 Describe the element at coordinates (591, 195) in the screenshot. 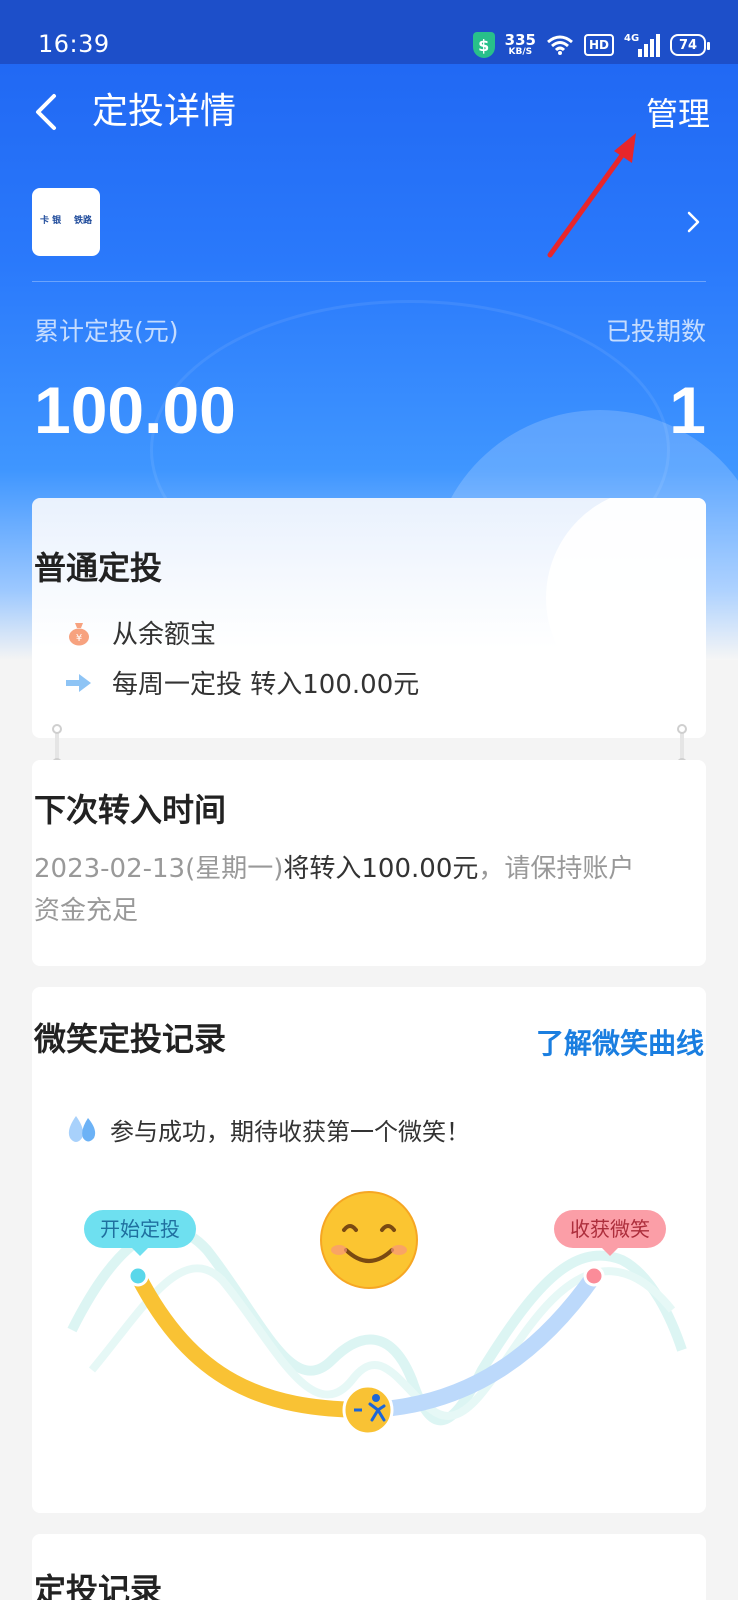

I see `annotation-arrow-icon` at that location.